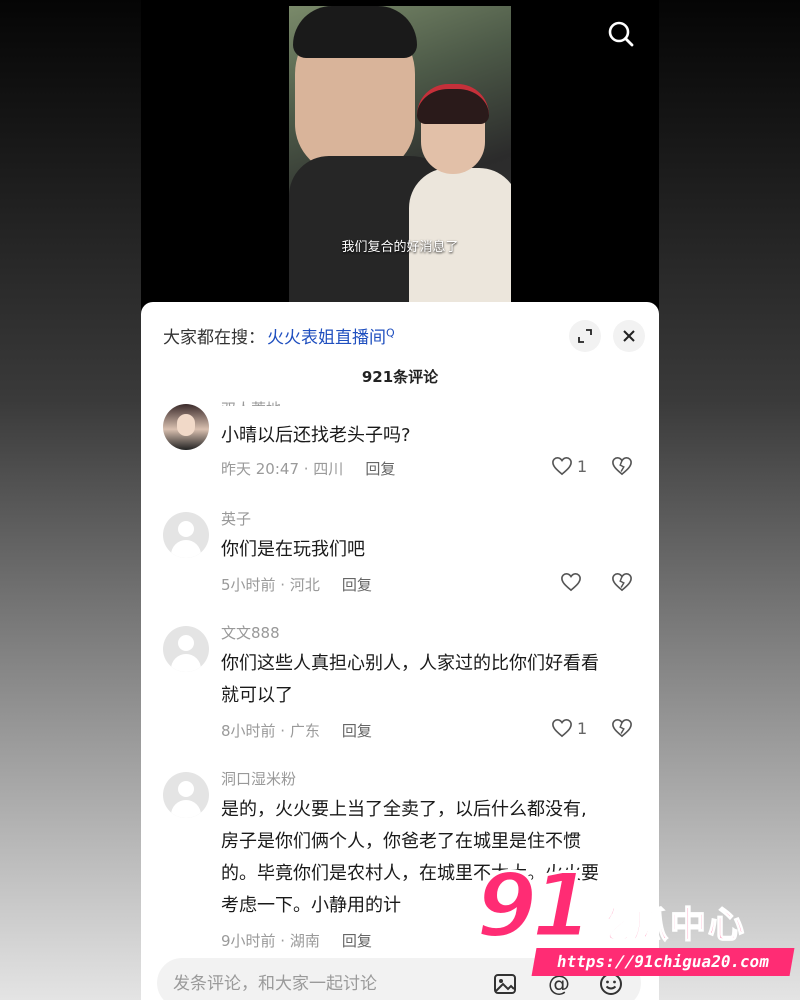 Image resolution: width=800 pixels, height=1000 pixels. I want to click on like-button, so click(571, 582).